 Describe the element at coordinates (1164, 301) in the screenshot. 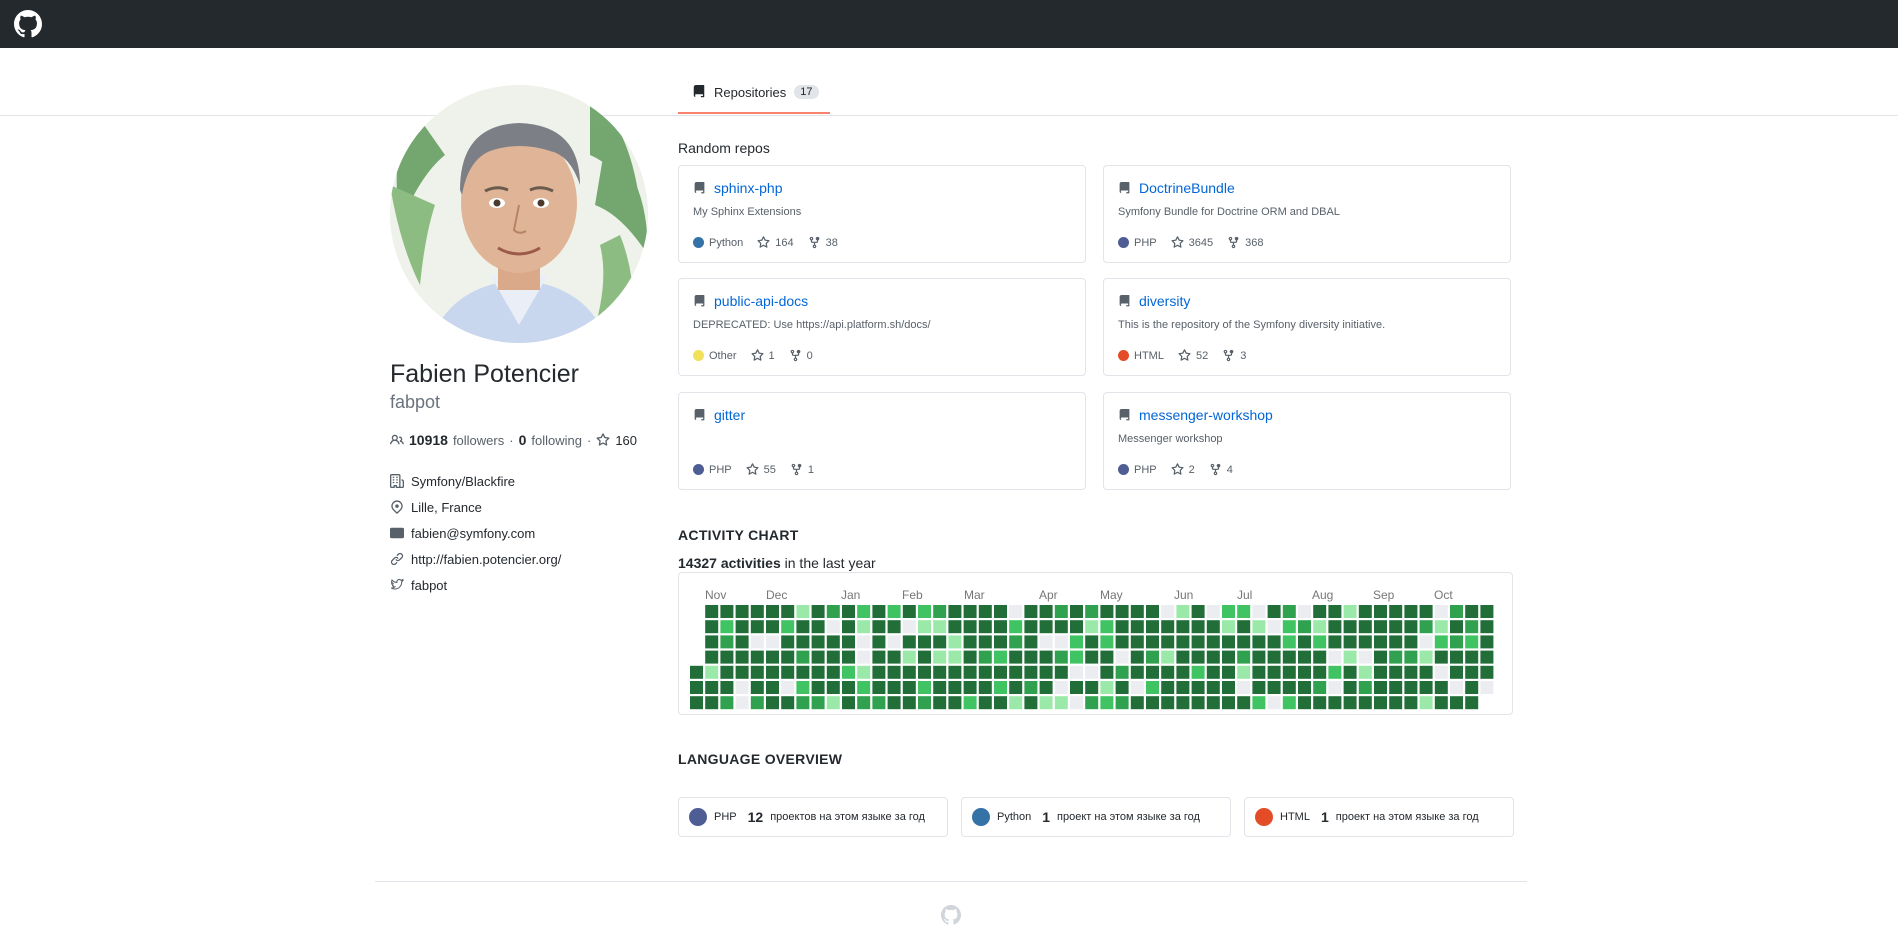

I see `repo-name-link: diversity` at that location.